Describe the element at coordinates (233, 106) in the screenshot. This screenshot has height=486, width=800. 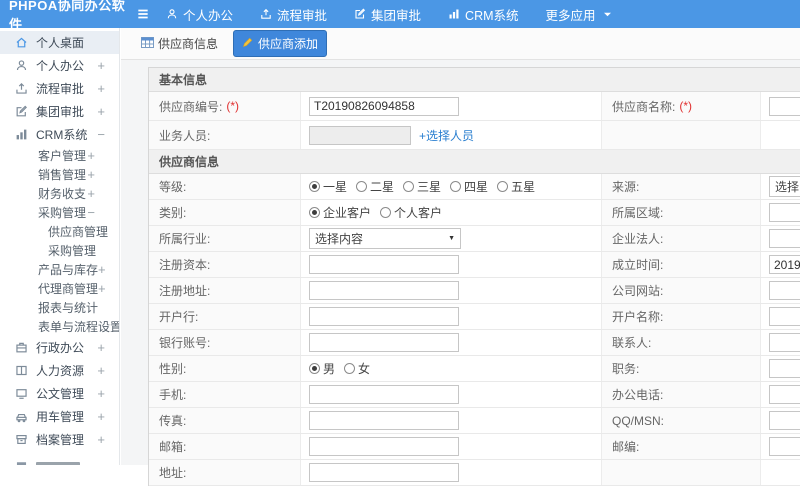
I see `required-mark: (*)` at that location.